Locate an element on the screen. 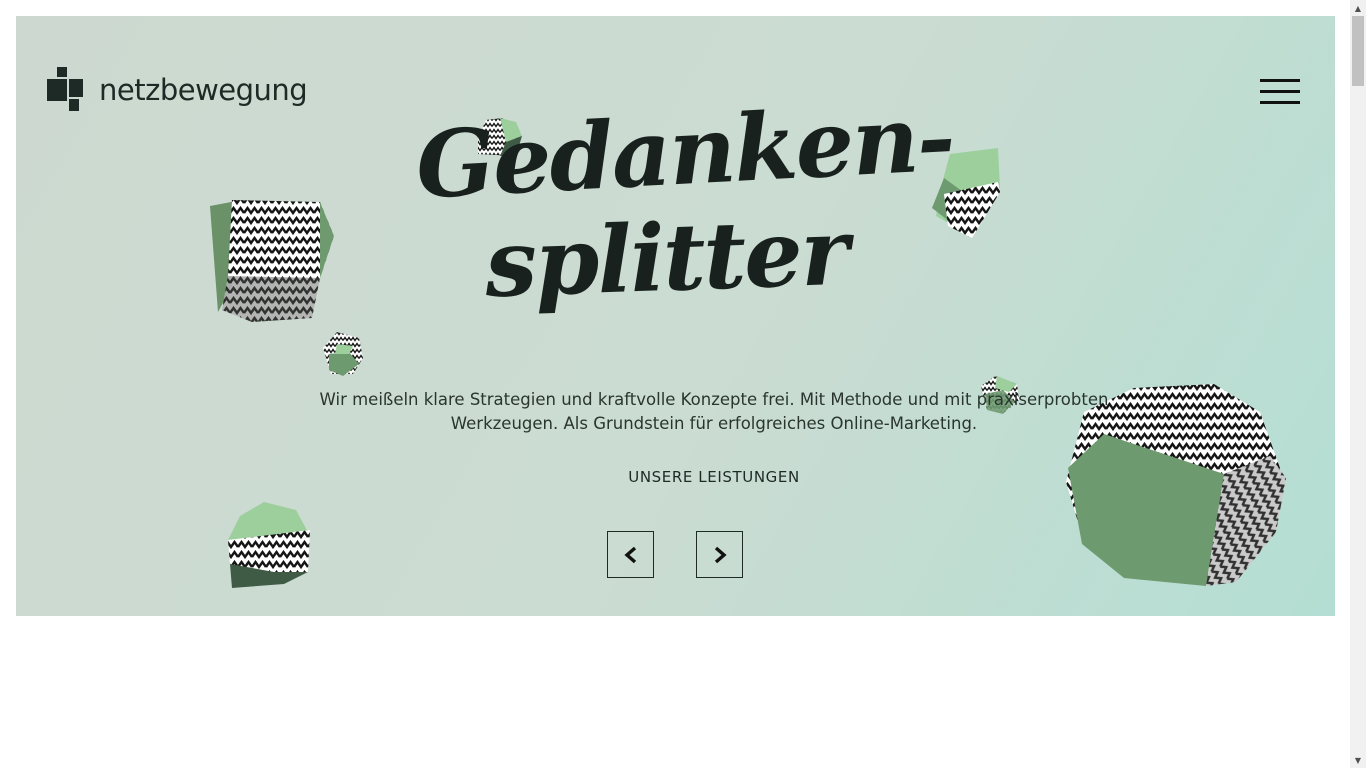 This screenshot has height=768, width=1366. chevron-left-icon is located at coordinates (629, 554).